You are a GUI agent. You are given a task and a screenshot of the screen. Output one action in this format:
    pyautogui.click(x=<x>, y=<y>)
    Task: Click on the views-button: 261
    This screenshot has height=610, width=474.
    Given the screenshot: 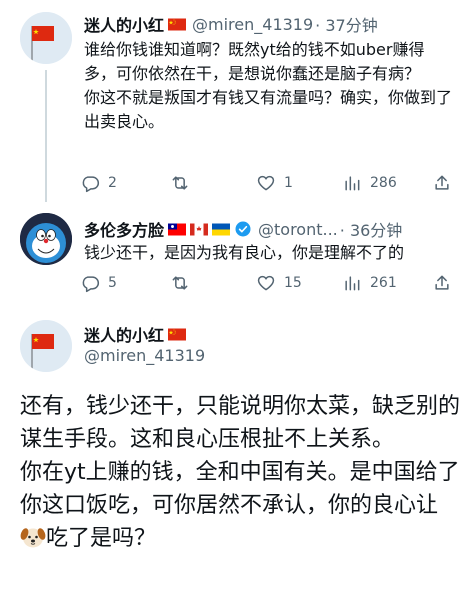 What is the action you would take?
    pyautogui.click(x=369, y=283)
    